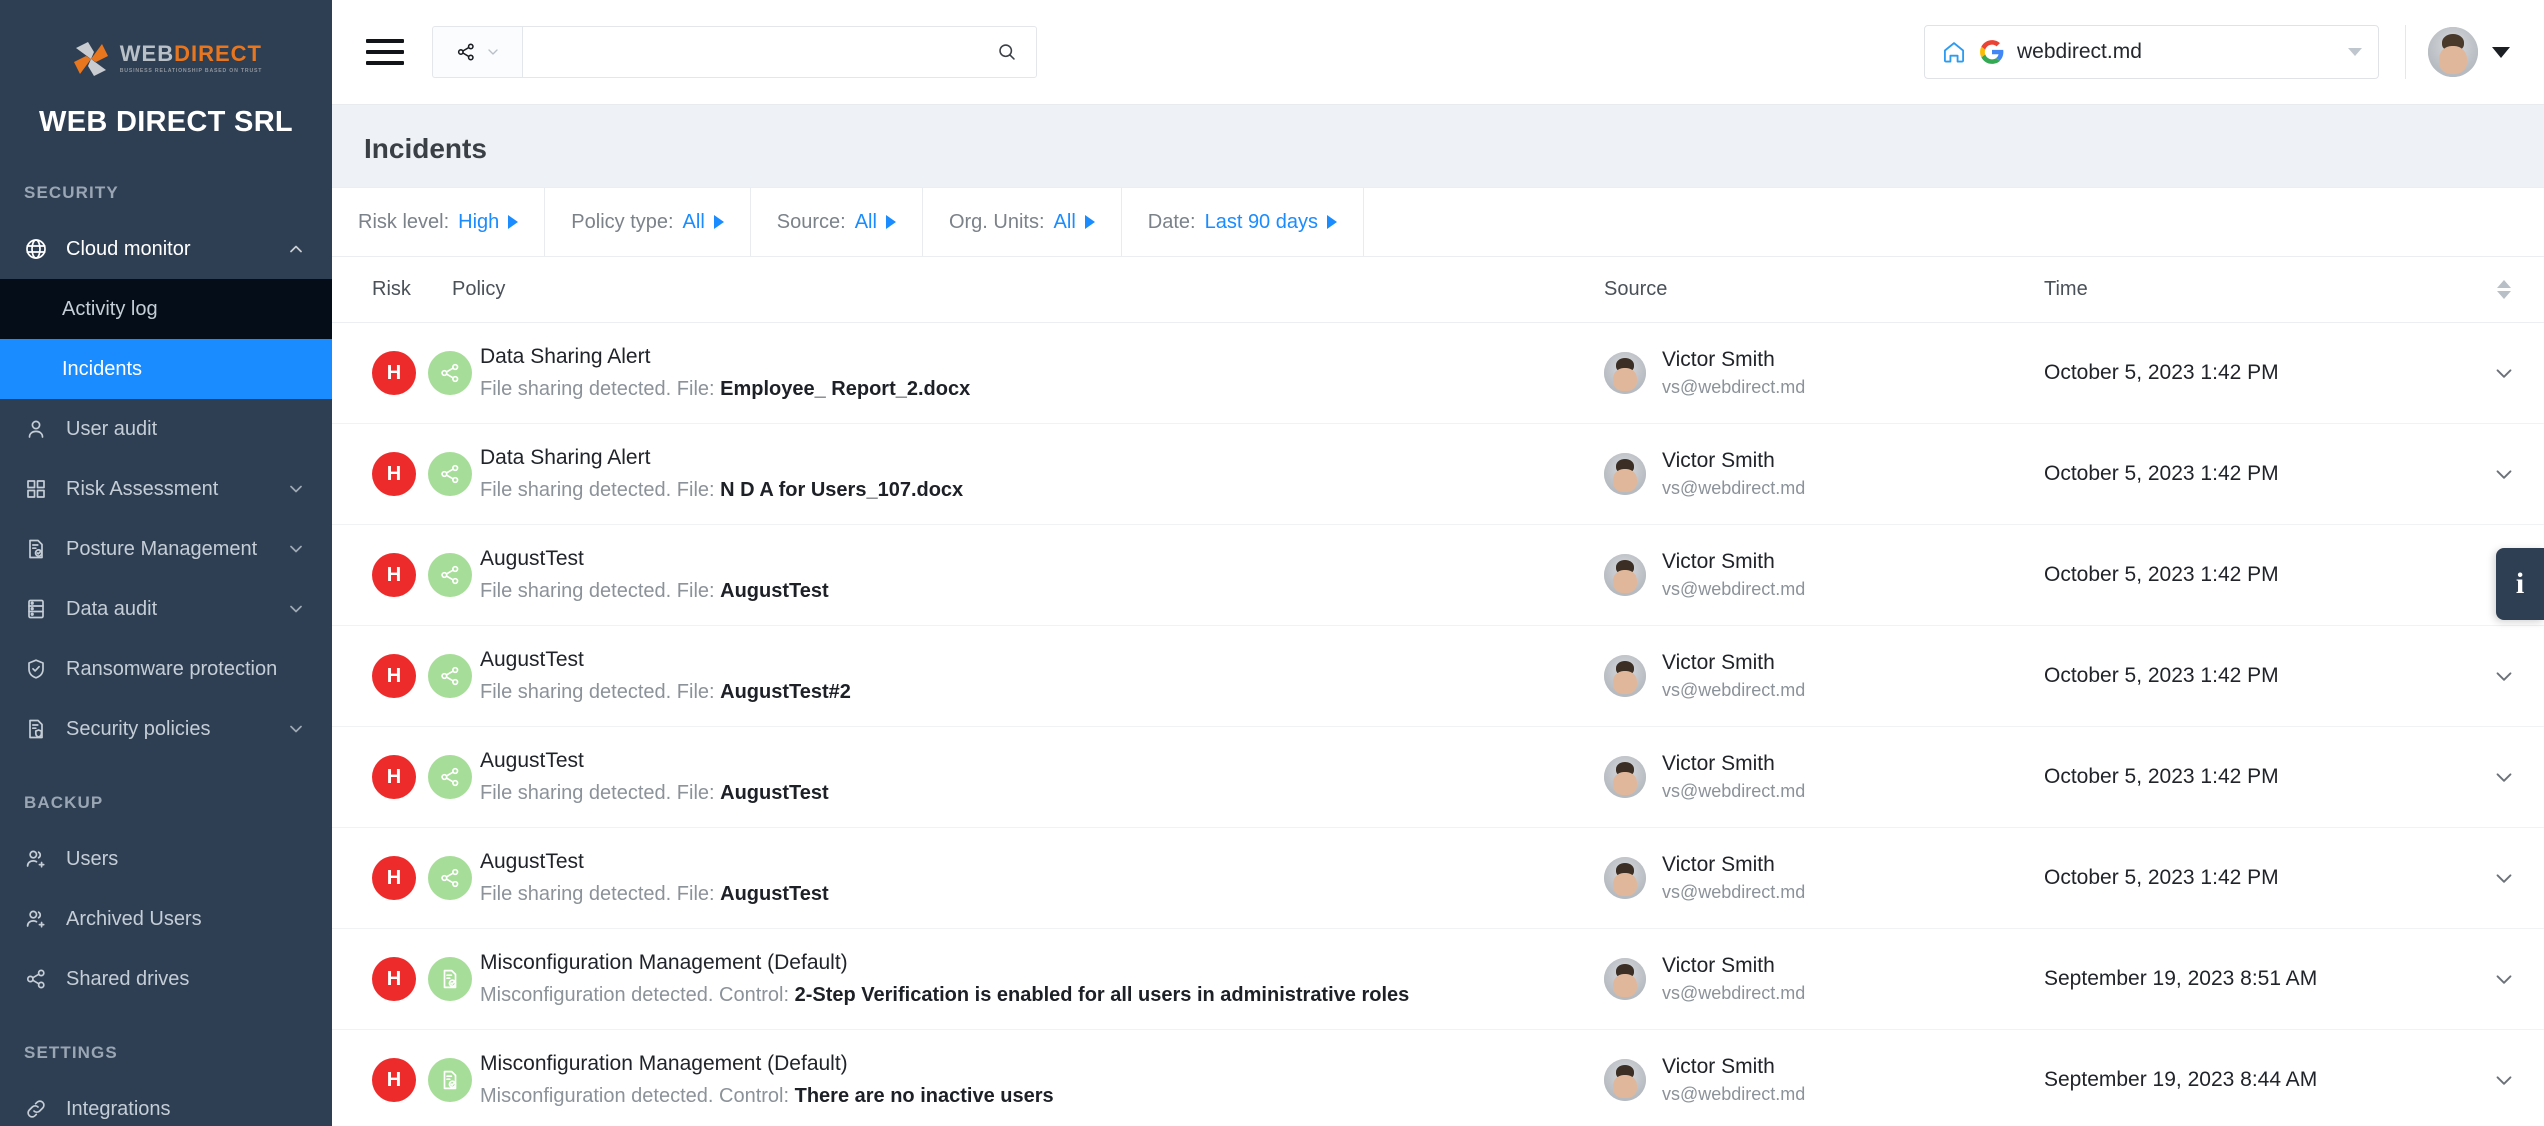 This screenshot has height=1126, width=2544. I want to click on filter-label: Policy type:, so click(622, 221).